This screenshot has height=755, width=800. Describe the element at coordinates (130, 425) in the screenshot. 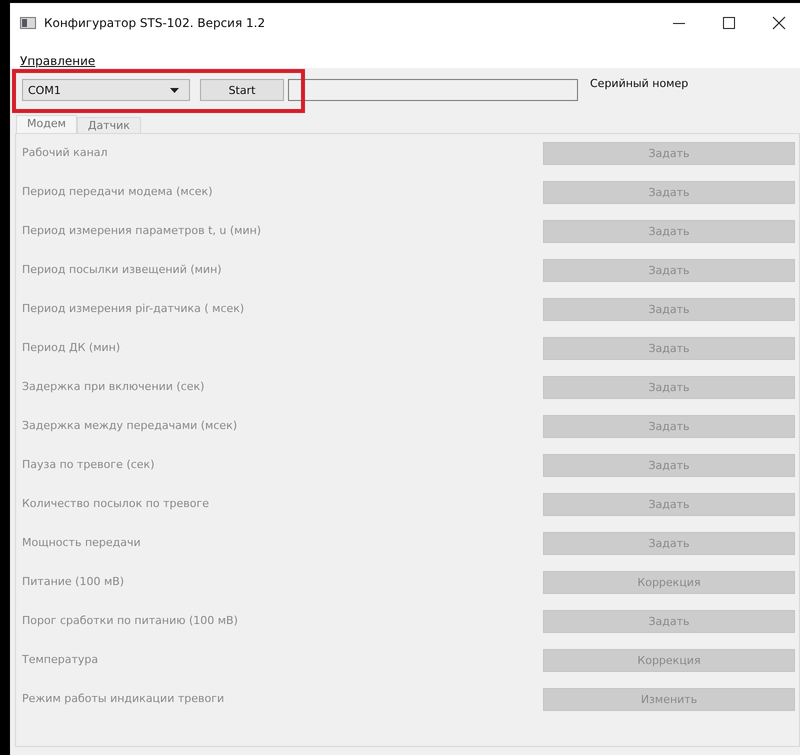

I see `setting-label: Задержка между передачами (мсек)` at that location.